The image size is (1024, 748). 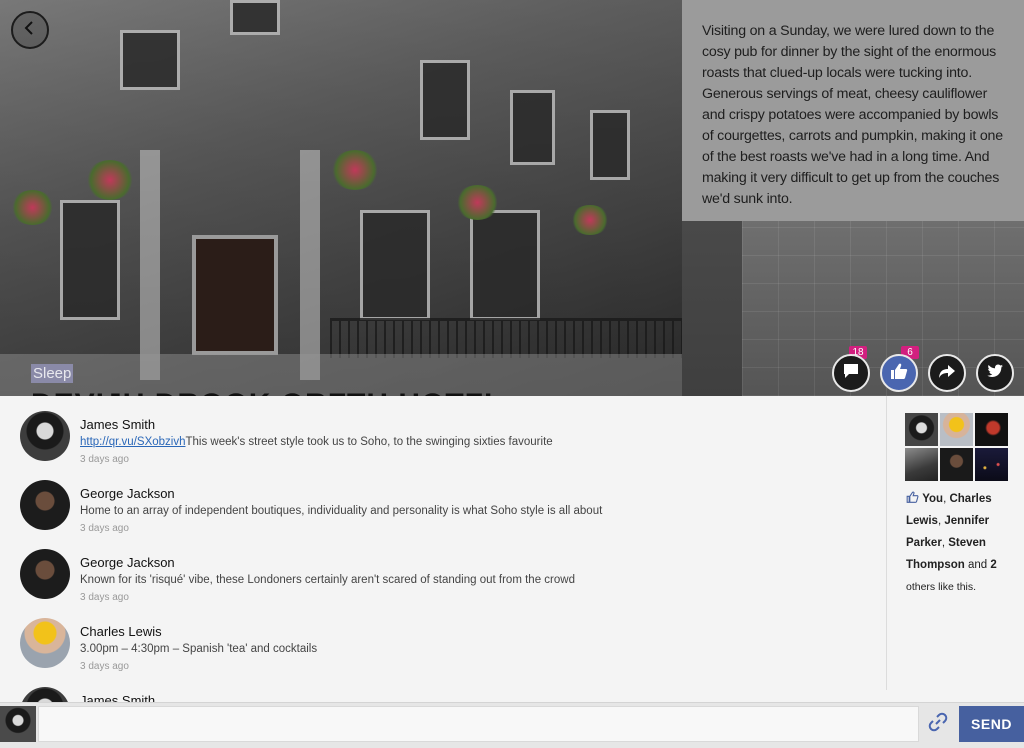 What do you see at coordinates (932, 499) in the screenshot?
I see `liker-you: You` at bounding box center [932, 499].